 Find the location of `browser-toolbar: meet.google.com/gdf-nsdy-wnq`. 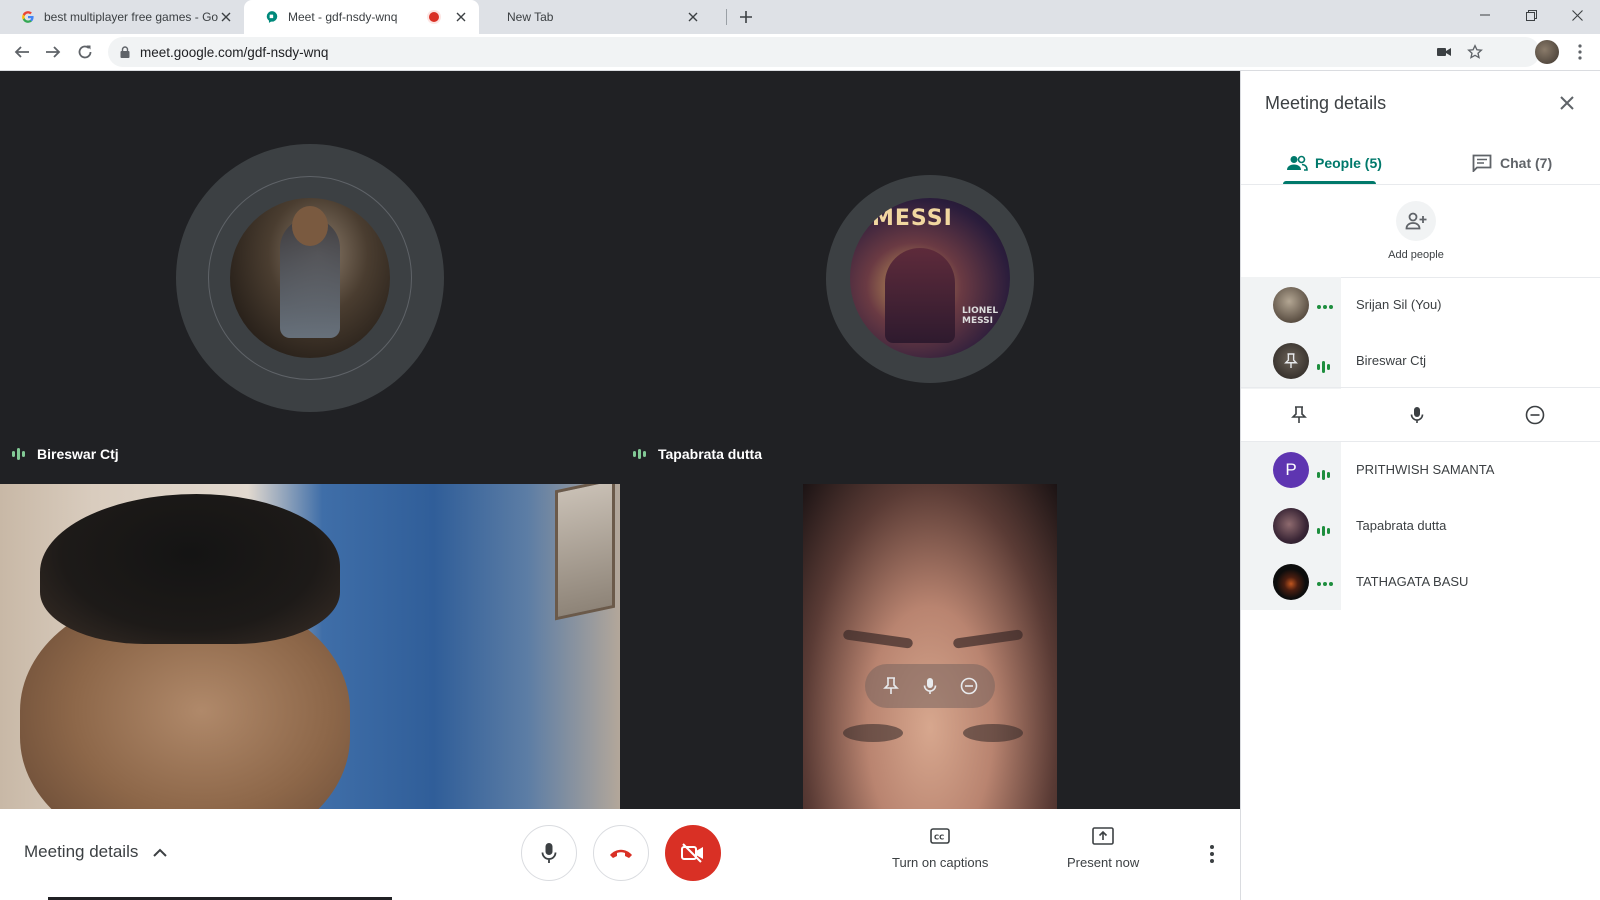

browser-toolbar: meet.google.com/gdf-nsdy-wnq is located at coordinates (800, 52).